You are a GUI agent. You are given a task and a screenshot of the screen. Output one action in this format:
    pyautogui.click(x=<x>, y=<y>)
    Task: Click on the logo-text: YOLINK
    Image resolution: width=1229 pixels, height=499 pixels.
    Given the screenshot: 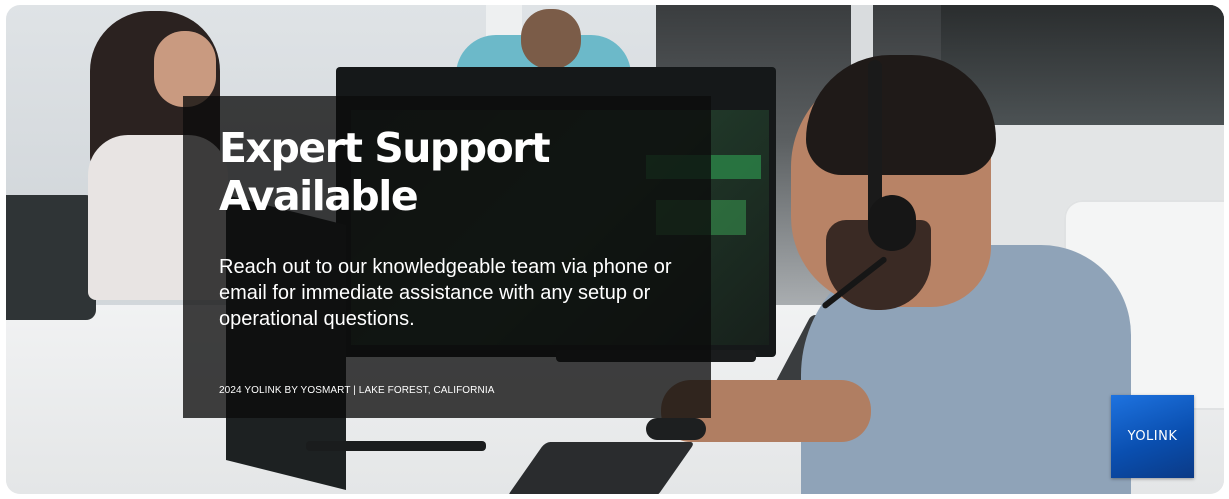 What is the action you would take?
    pyautogui.click(x=1152, y=436)
    